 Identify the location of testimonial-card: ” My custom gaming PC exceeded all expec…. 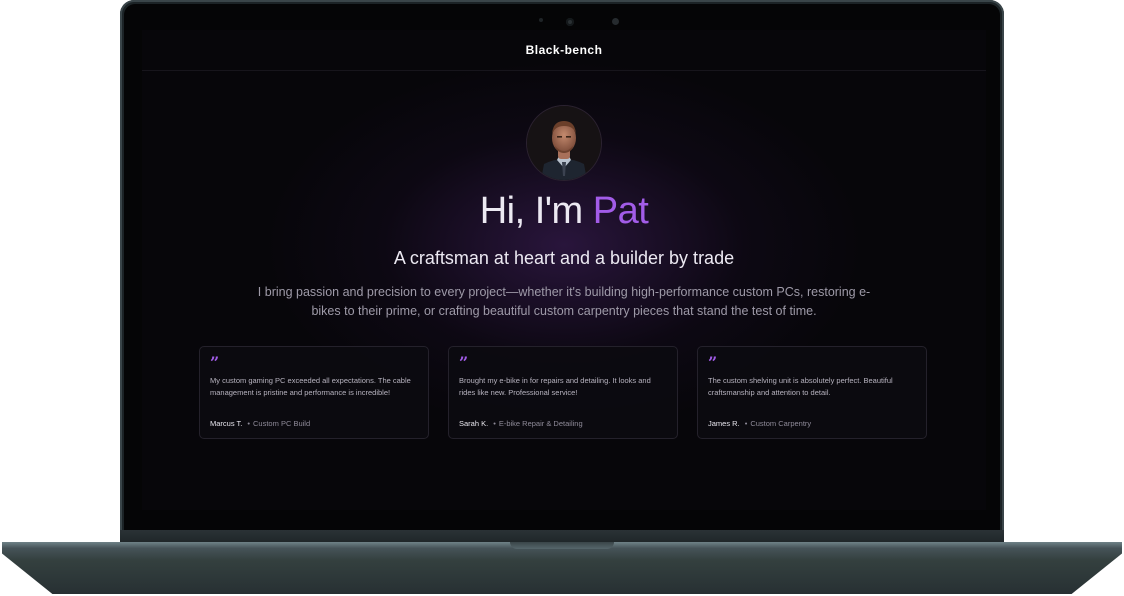
(314, 392).